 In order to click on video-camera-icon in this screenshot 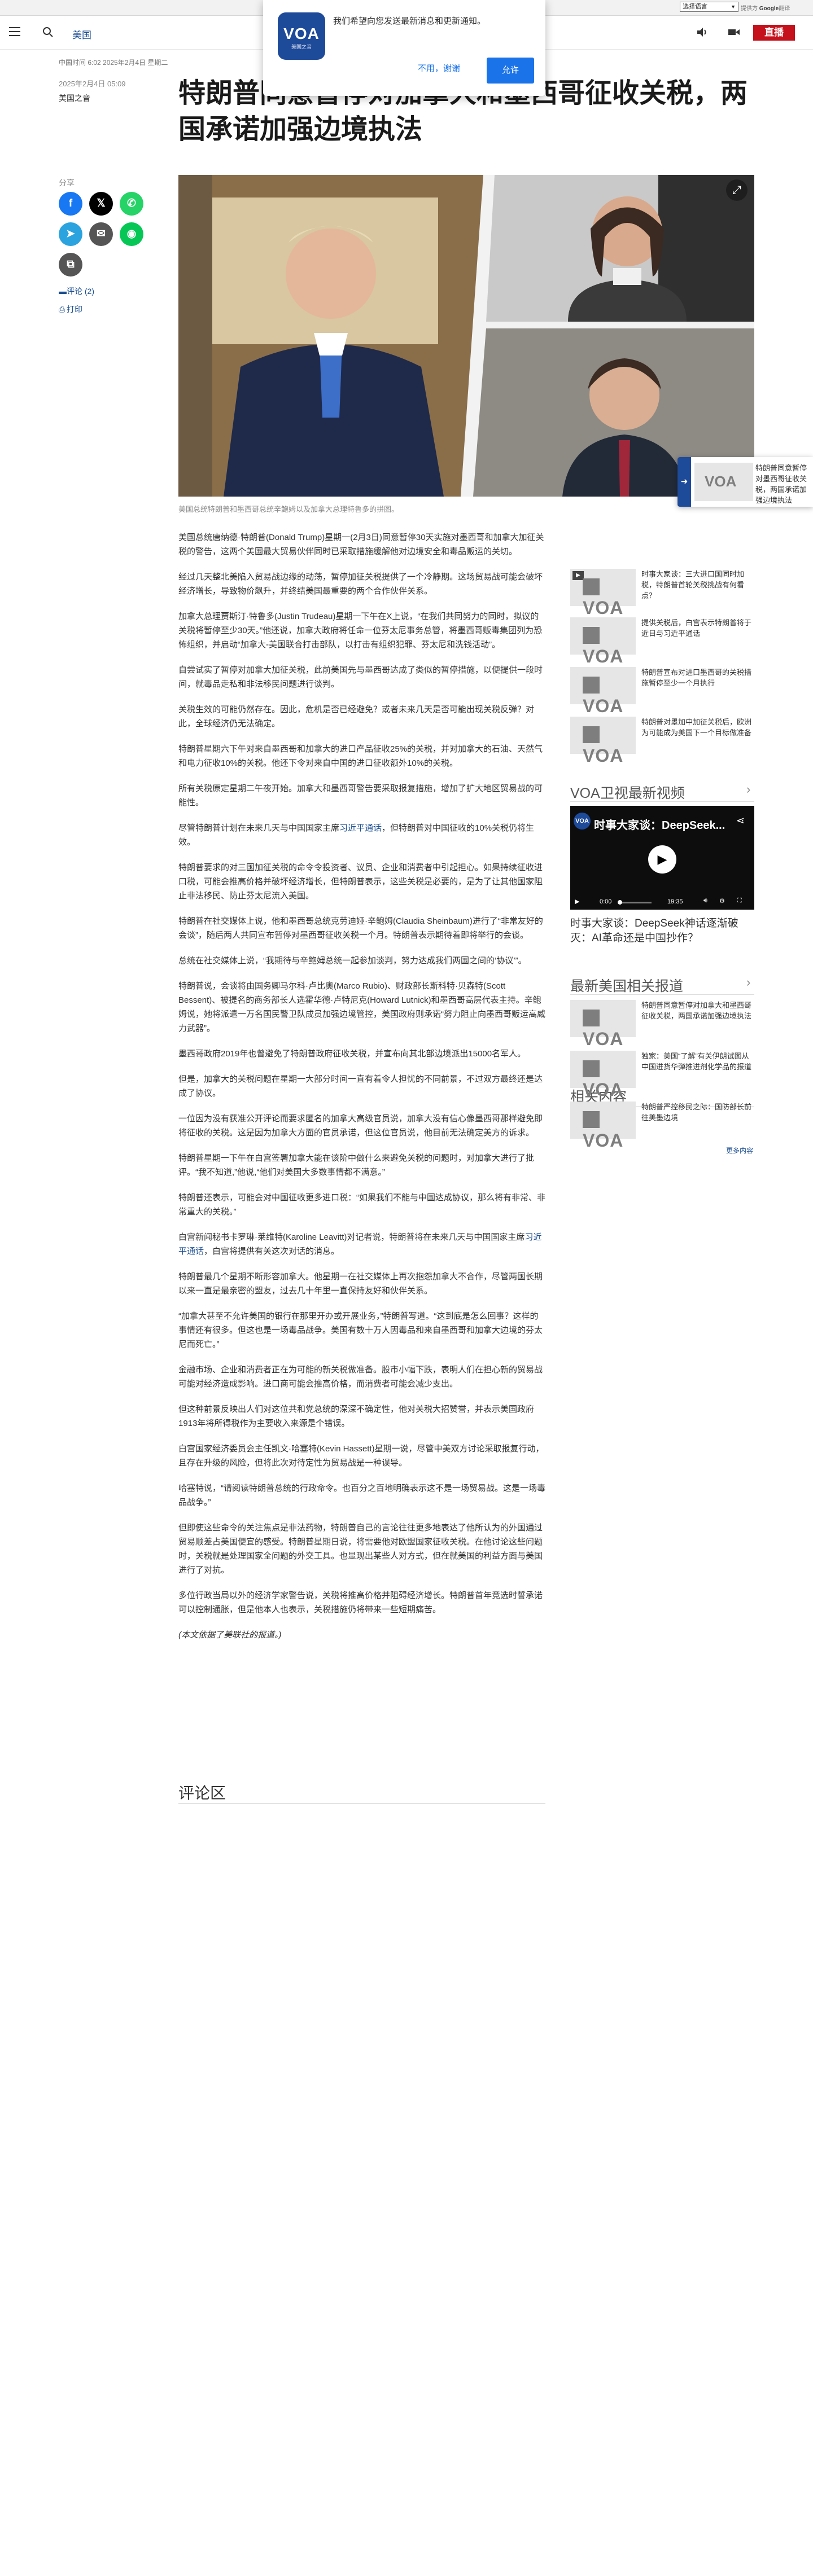, I will do `click(734, 32)`.